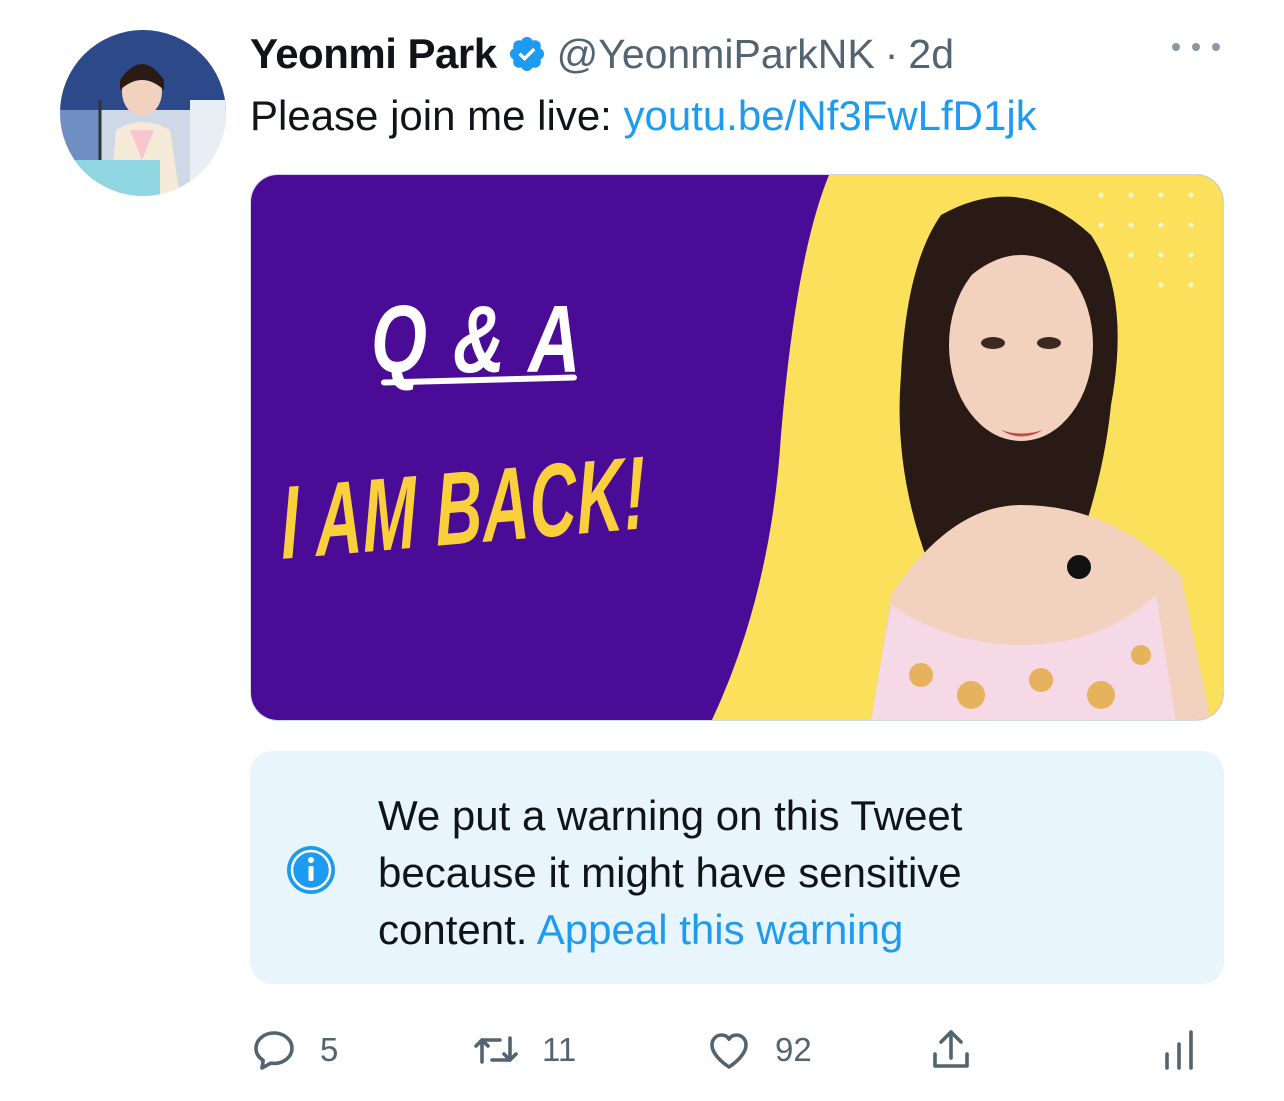  I want to click on tweet-text-prefix: Please join me live:, so click(437, 115).